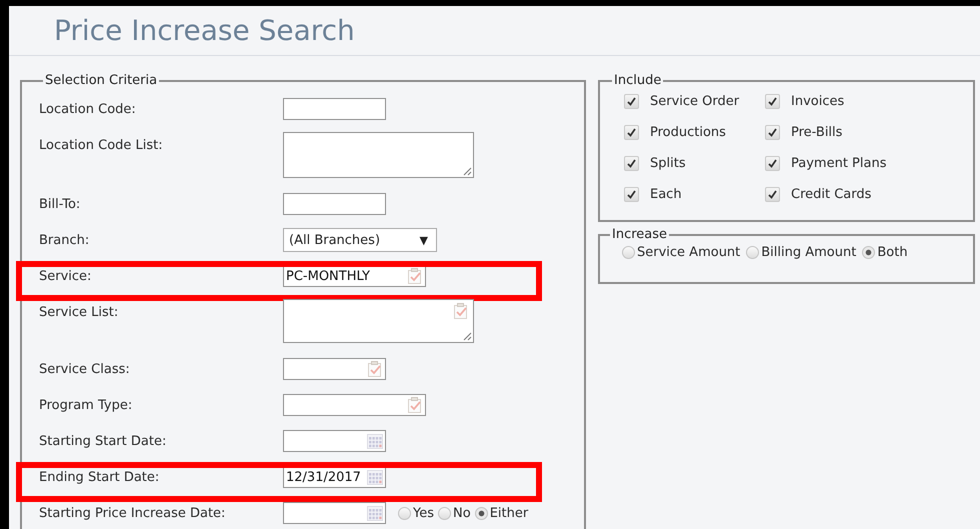 This screenshot has height=529, width=980. Describe the element at coordinates (694, 163) in the screenshot. I see `checkbox-option: Splits` at that location.